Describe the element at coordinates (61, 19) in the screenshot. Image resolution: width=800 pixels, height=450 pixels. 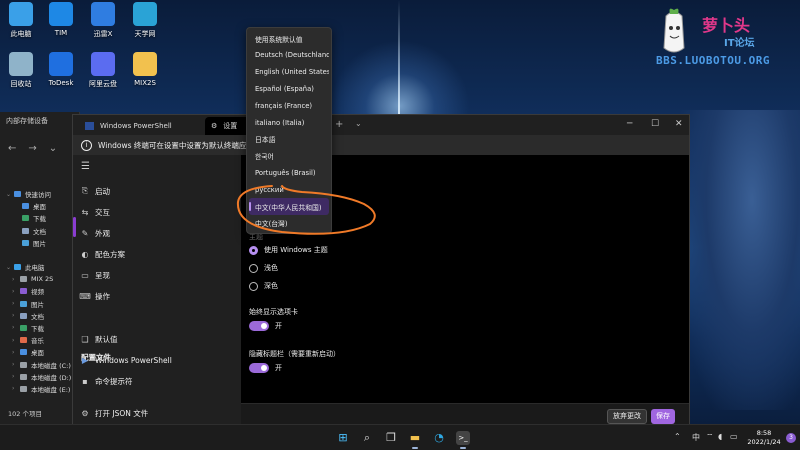
I see `desktop-icon: TIM` at that location.